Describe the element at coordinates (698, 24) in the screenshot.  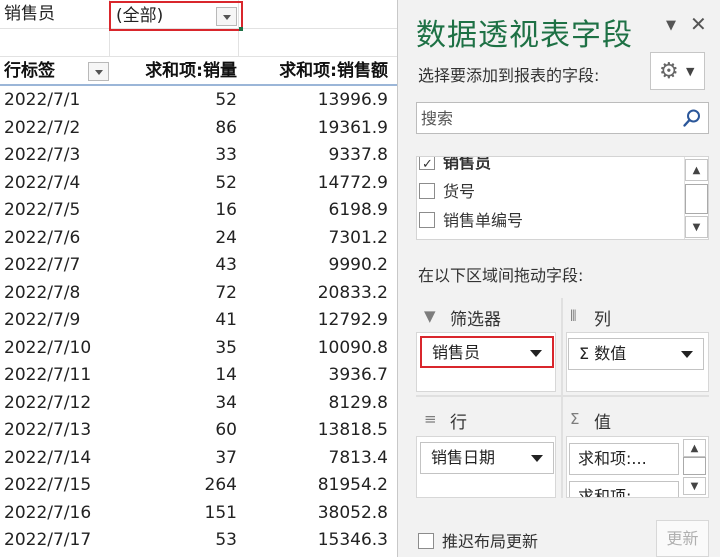
I see `close-icon: ✕` at that location.